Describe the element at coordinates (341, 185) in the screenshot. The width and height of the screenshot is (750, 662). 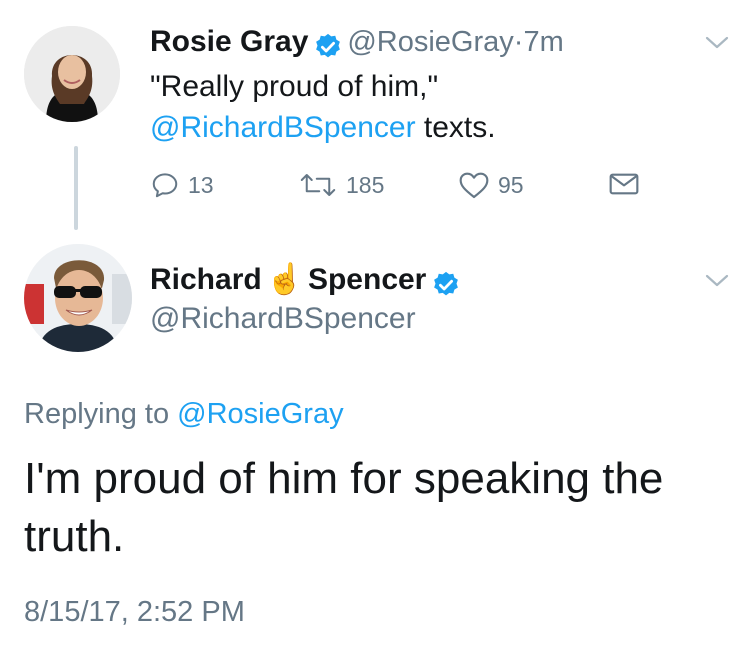
I see `retweet-action: 185` at that location.